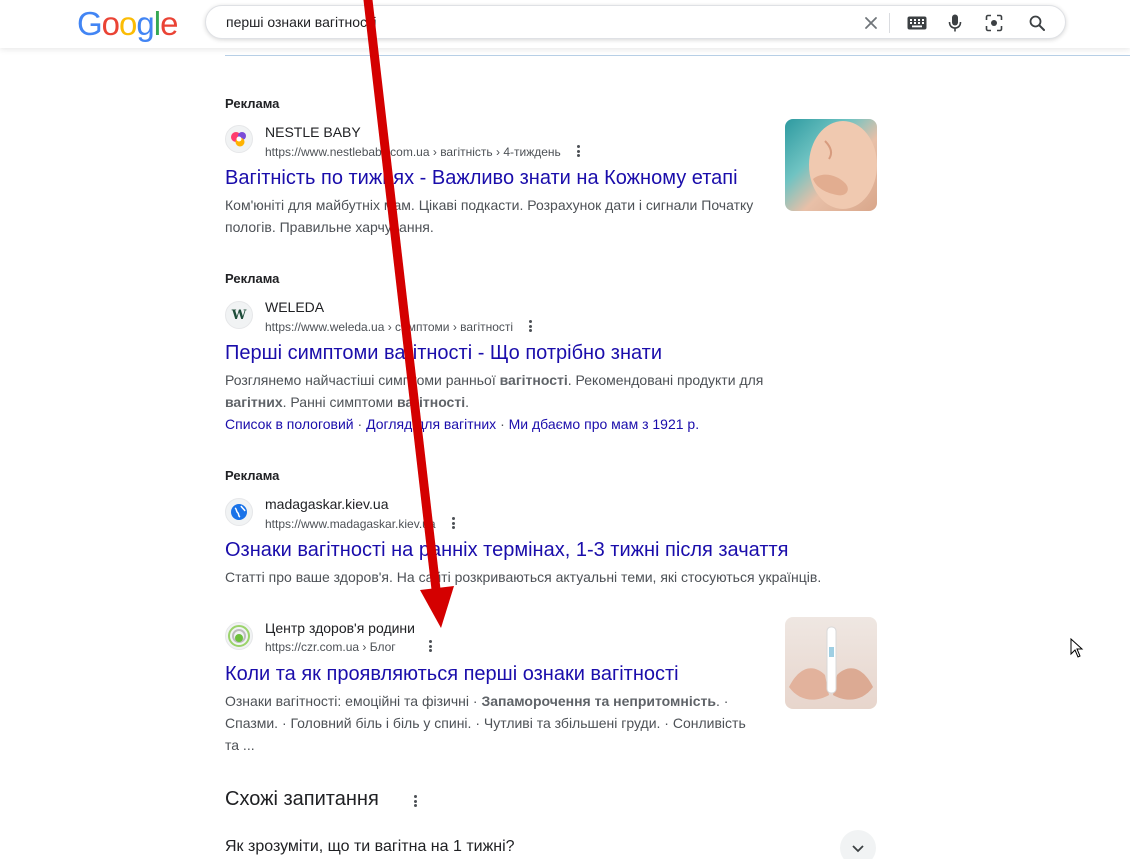 The image size is (1130, 859). What do you see at coordinates (1077, 648) in the screenshot?
I see `mouse-cursor-icon` at bounding box center [1077, 648].